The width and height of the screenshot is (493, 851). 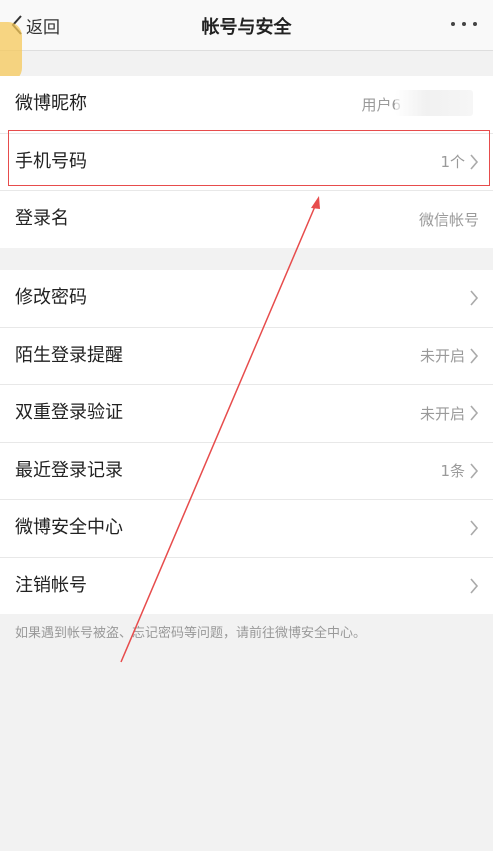 I want to click on row-phone: 手机号码 1个, so click(x=246, y=162).